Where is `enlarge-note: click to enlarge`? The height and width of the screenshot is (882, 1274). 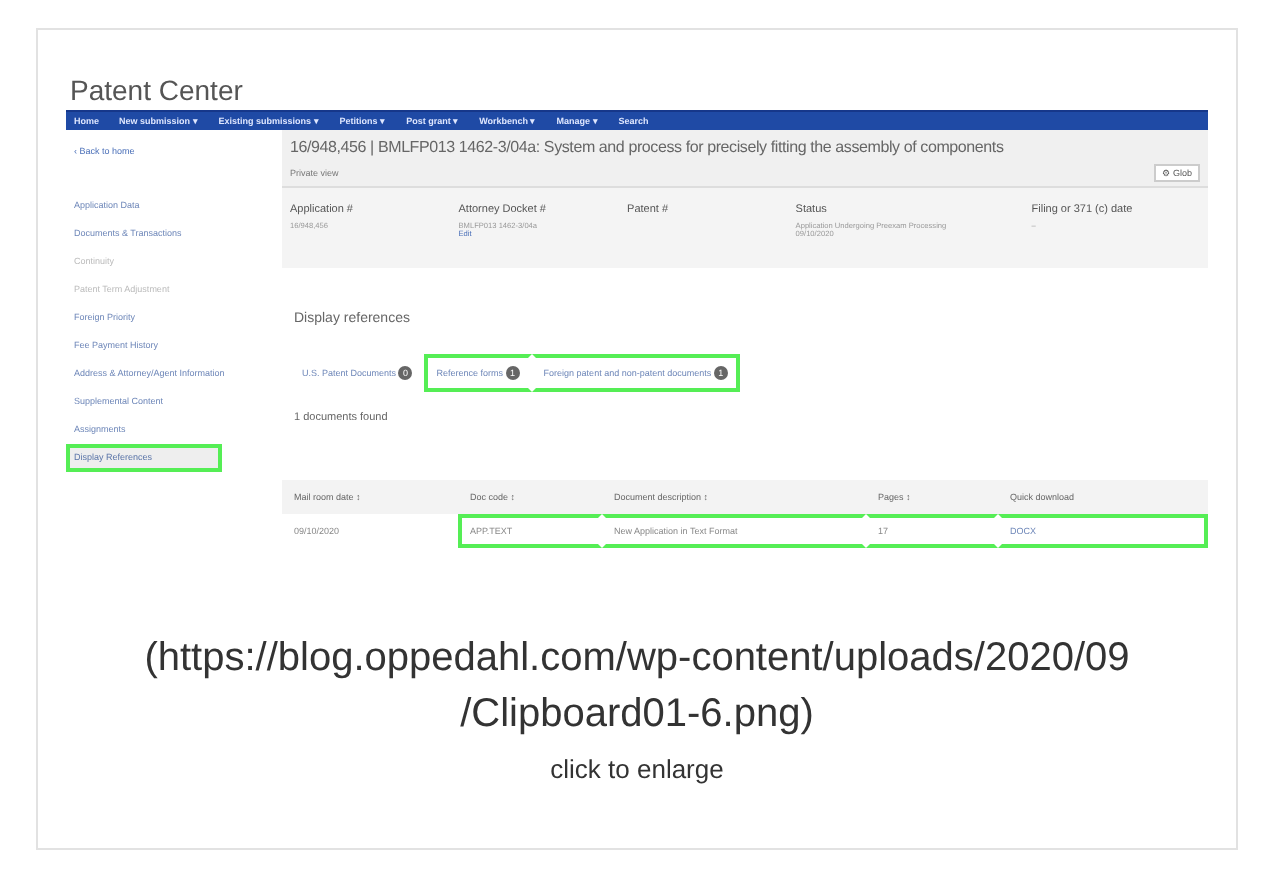
enlarge-note: click to enlarge is located at coordinates (637, 769).